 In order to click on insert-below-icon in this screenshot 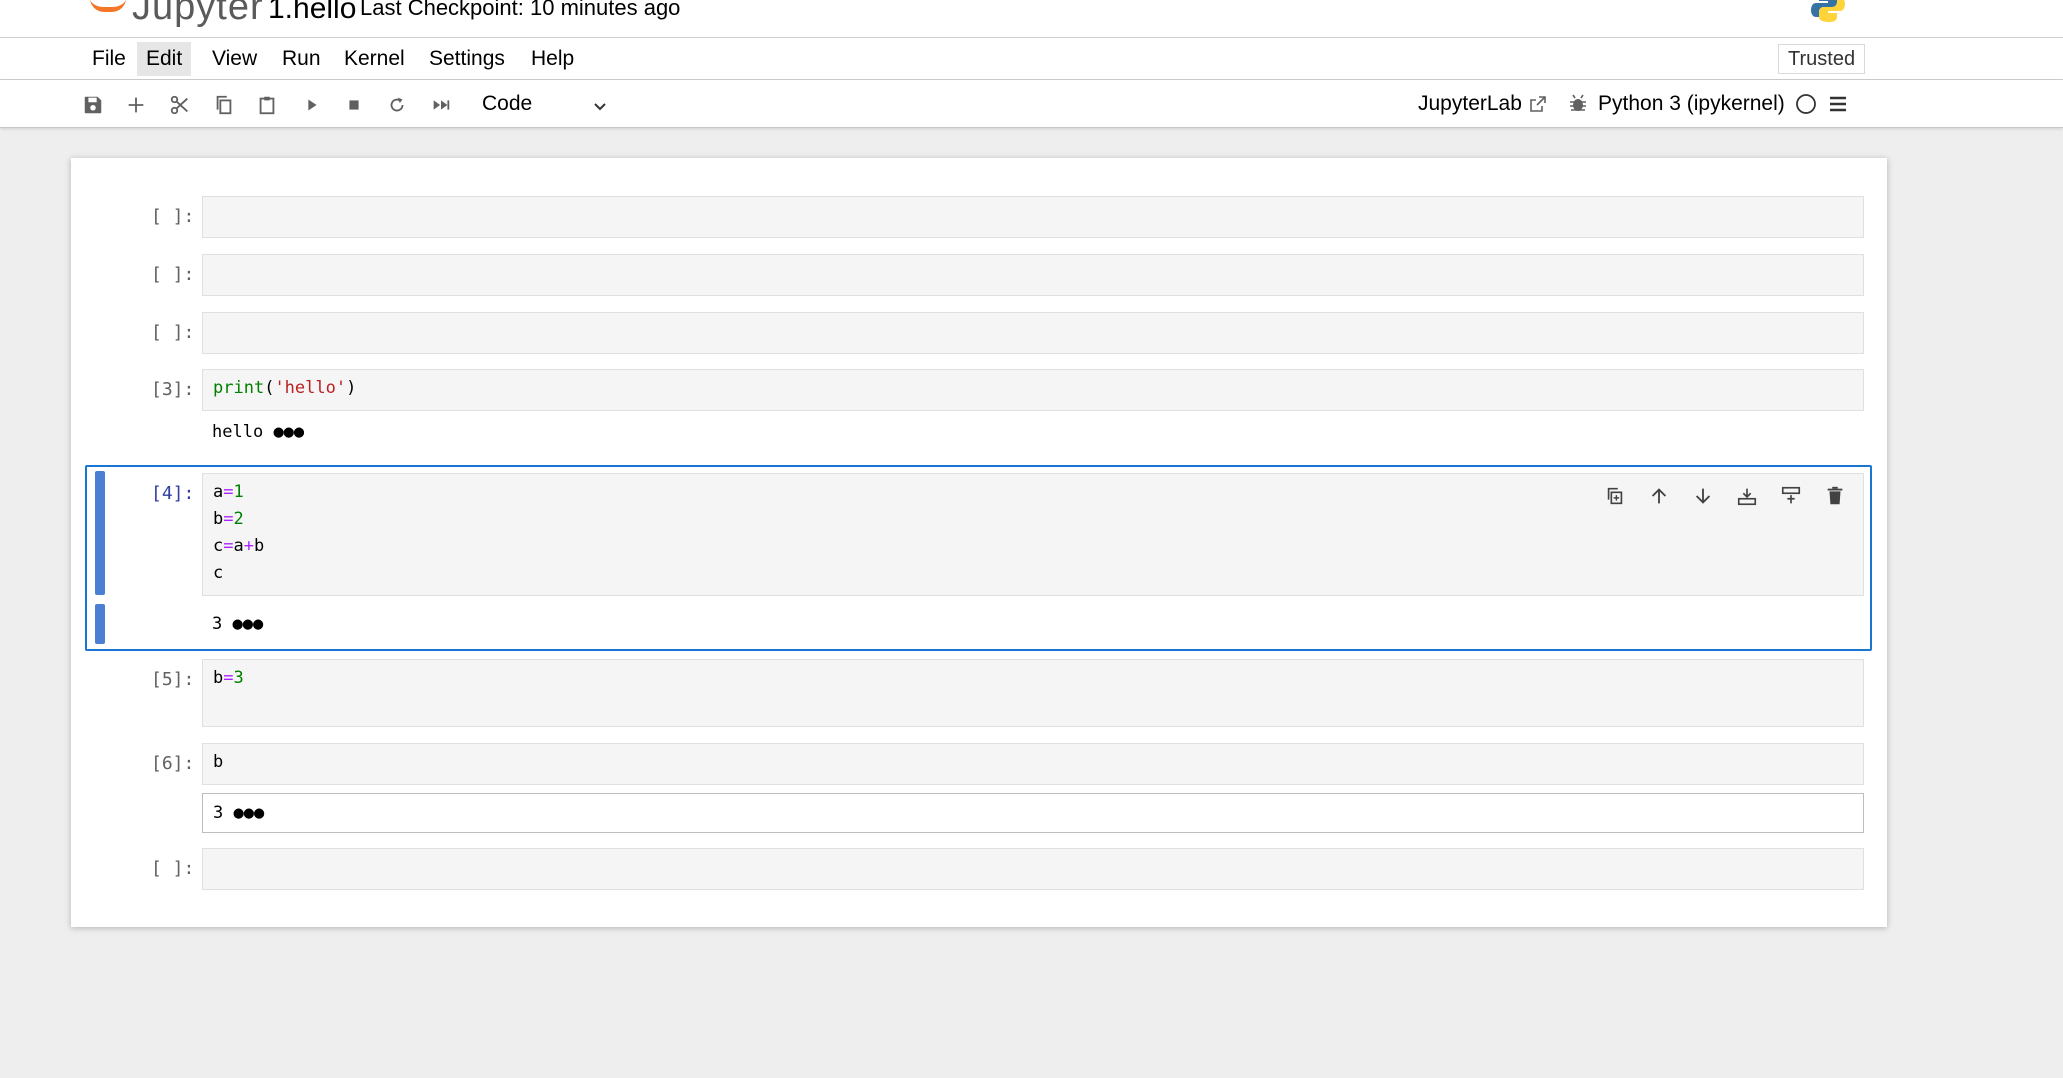, I will do `click(1747, 497)`.